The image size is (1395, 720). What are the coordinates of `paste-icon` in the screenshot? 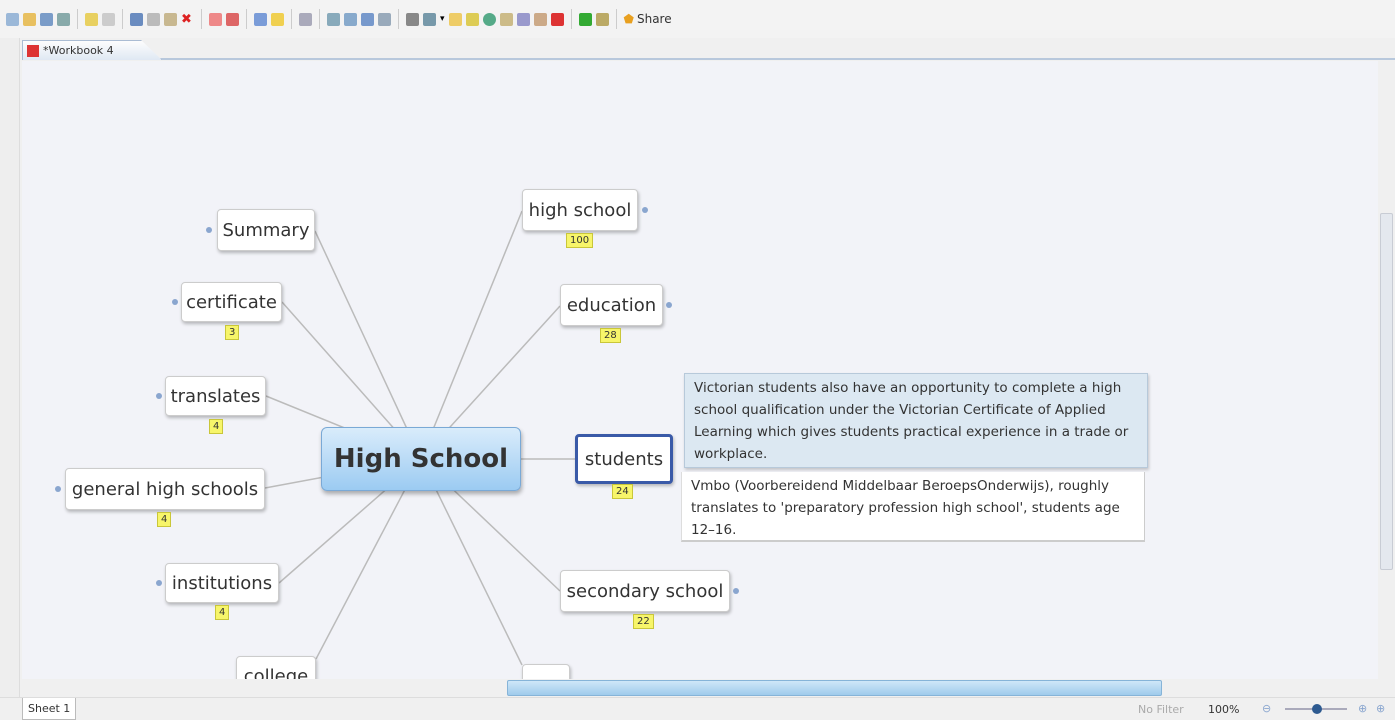 It's located at (170, 19).